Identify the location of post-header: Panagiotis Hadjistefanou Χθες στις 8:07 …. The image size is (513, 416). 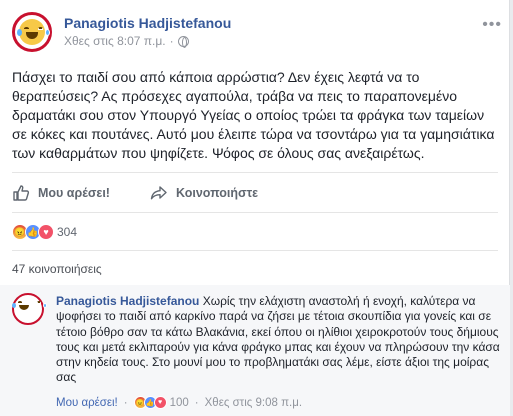
(257, 33).